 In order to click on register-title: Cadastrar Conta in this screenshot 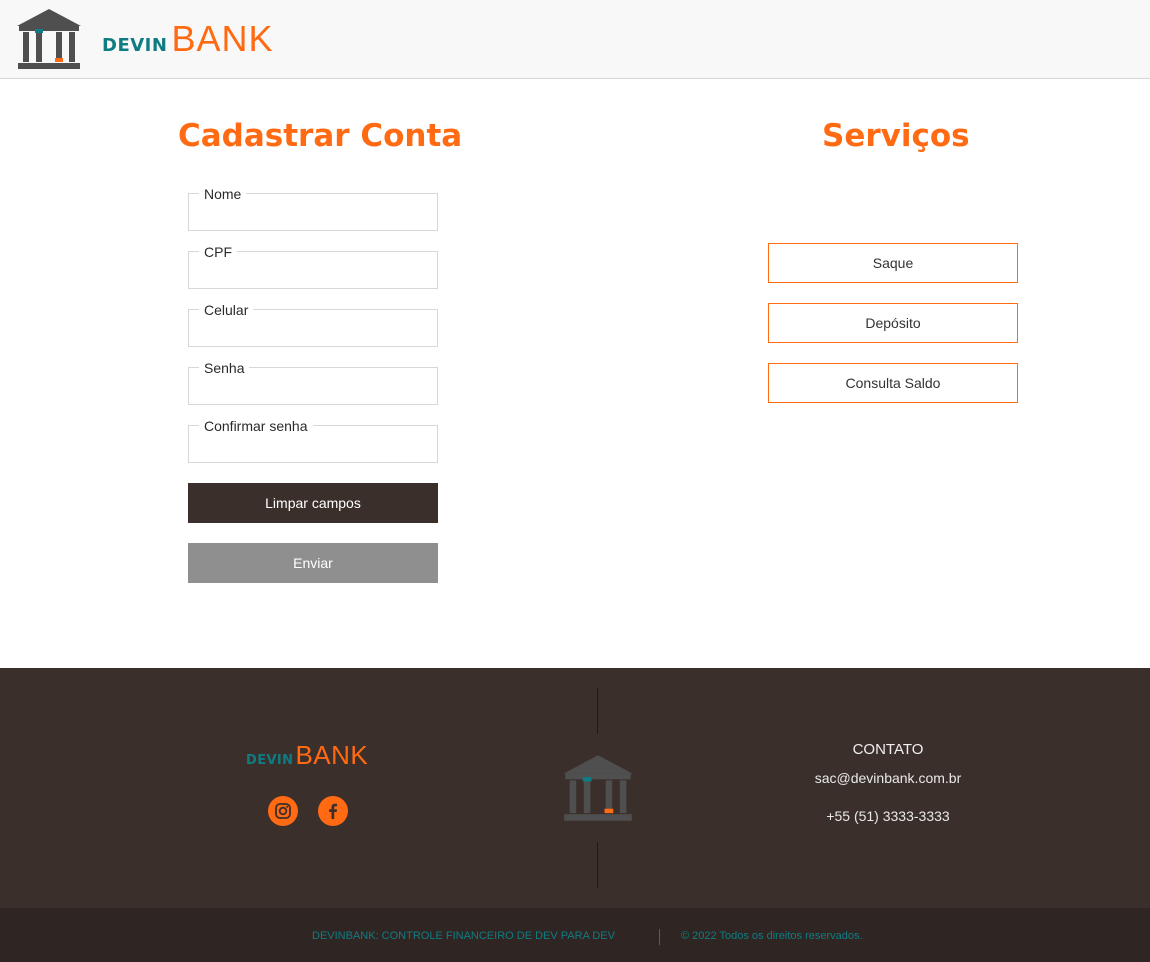, I will do `click(320, 136)`.